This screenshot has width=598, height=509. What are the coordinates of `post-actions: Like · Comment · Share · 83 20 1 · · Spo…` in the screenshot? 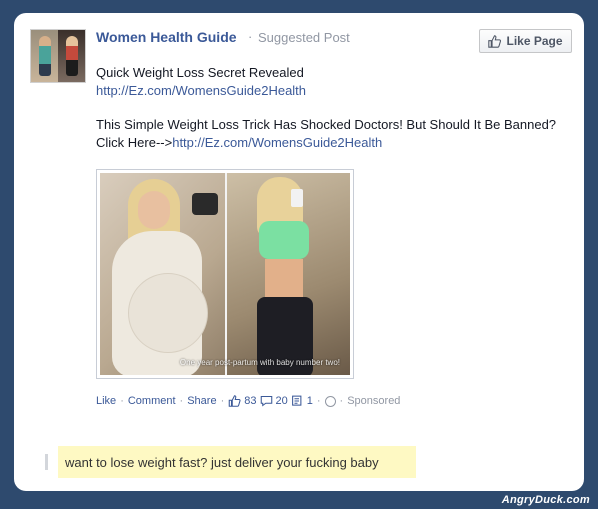 It's located at (248, 401).